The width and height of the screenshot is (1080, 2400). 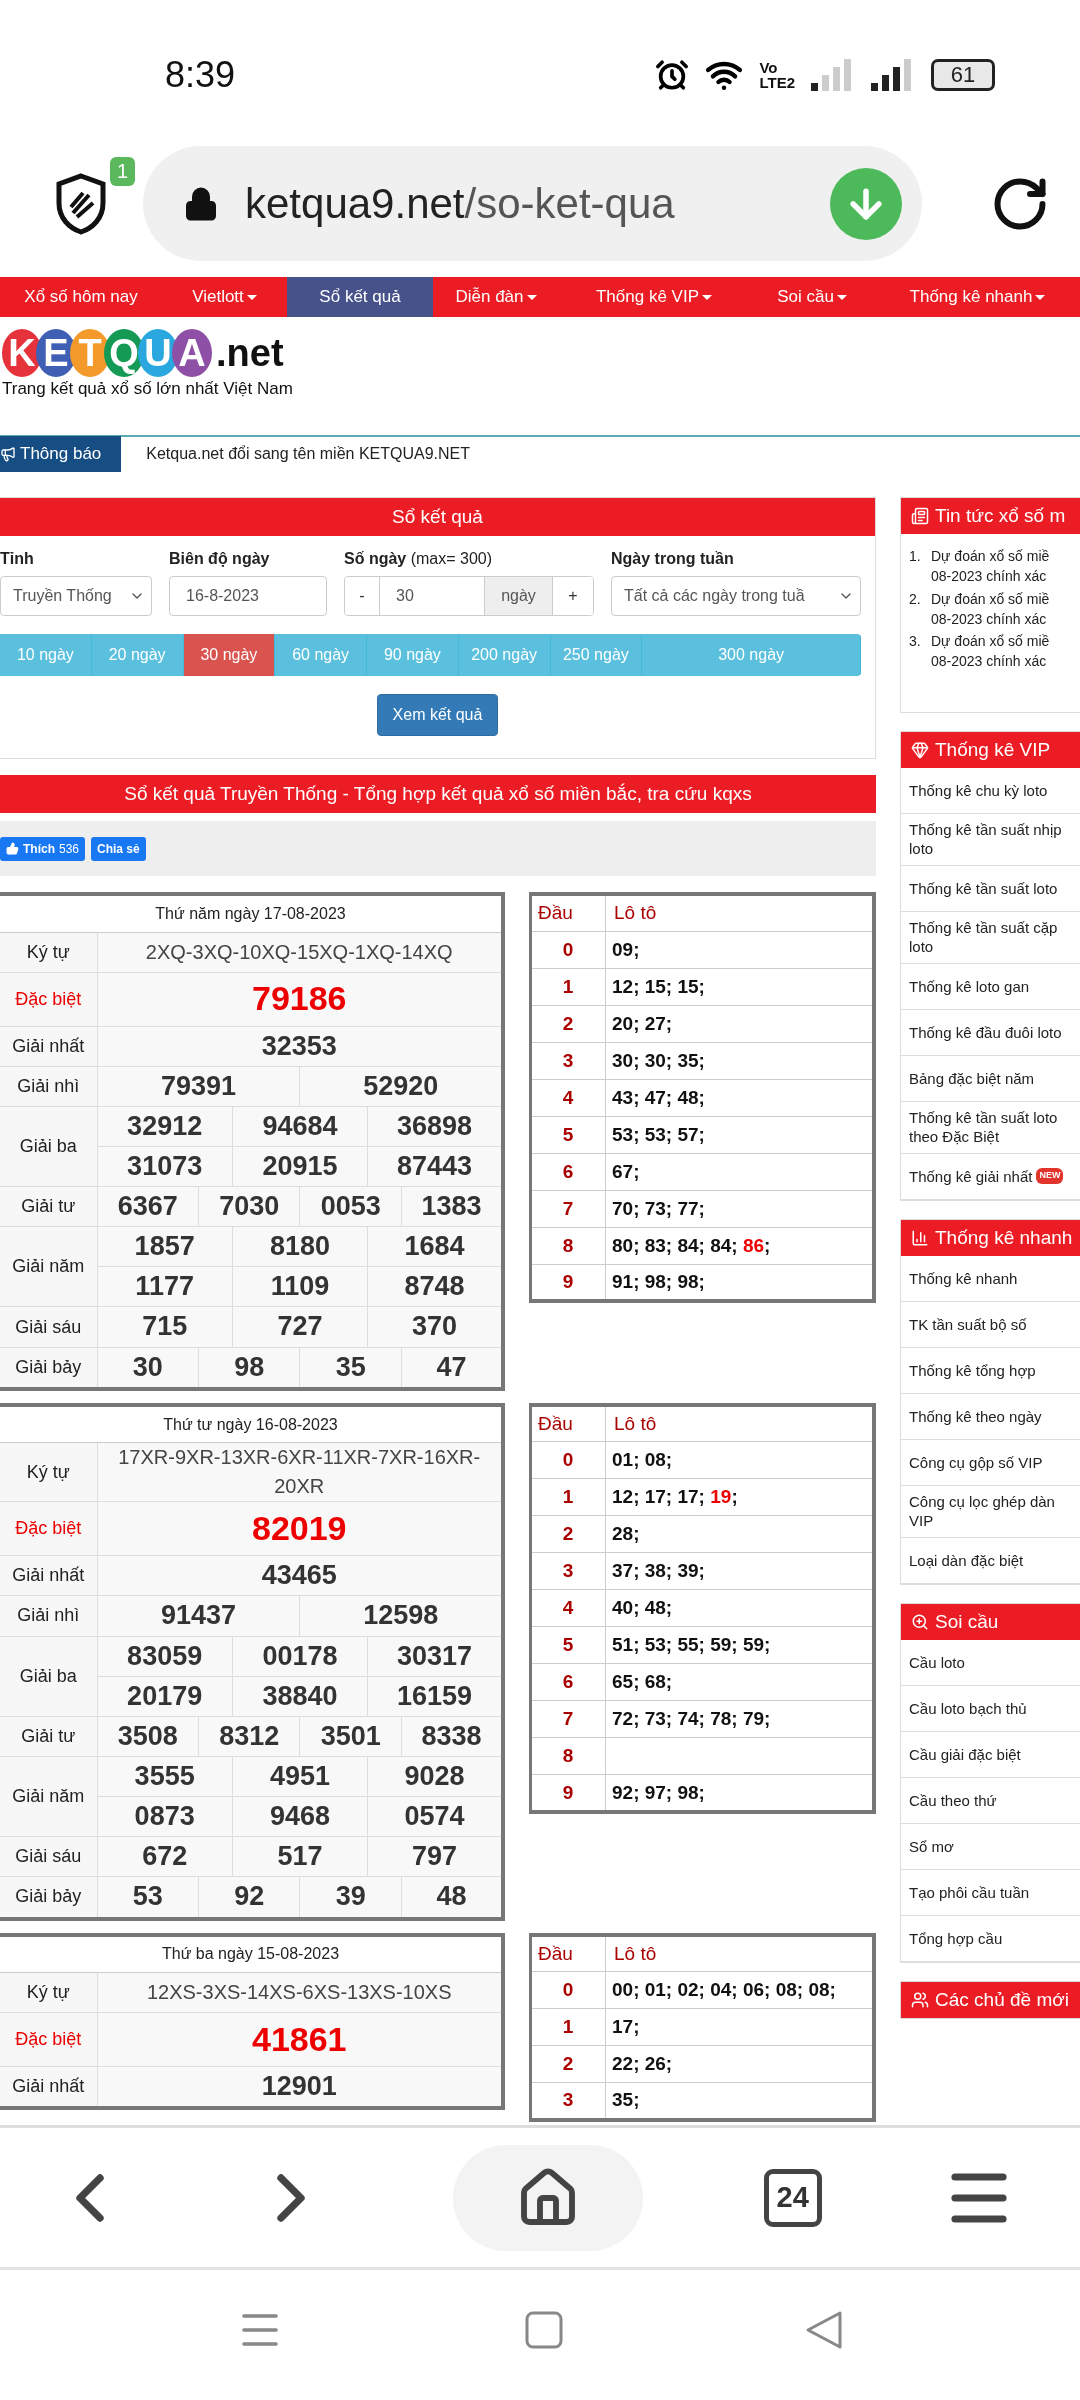 What do you see at coordinates (739, 1171) in the screenshot?
I see `lotto-numbers-cell: 67;` at bounding box center [739, 1171].